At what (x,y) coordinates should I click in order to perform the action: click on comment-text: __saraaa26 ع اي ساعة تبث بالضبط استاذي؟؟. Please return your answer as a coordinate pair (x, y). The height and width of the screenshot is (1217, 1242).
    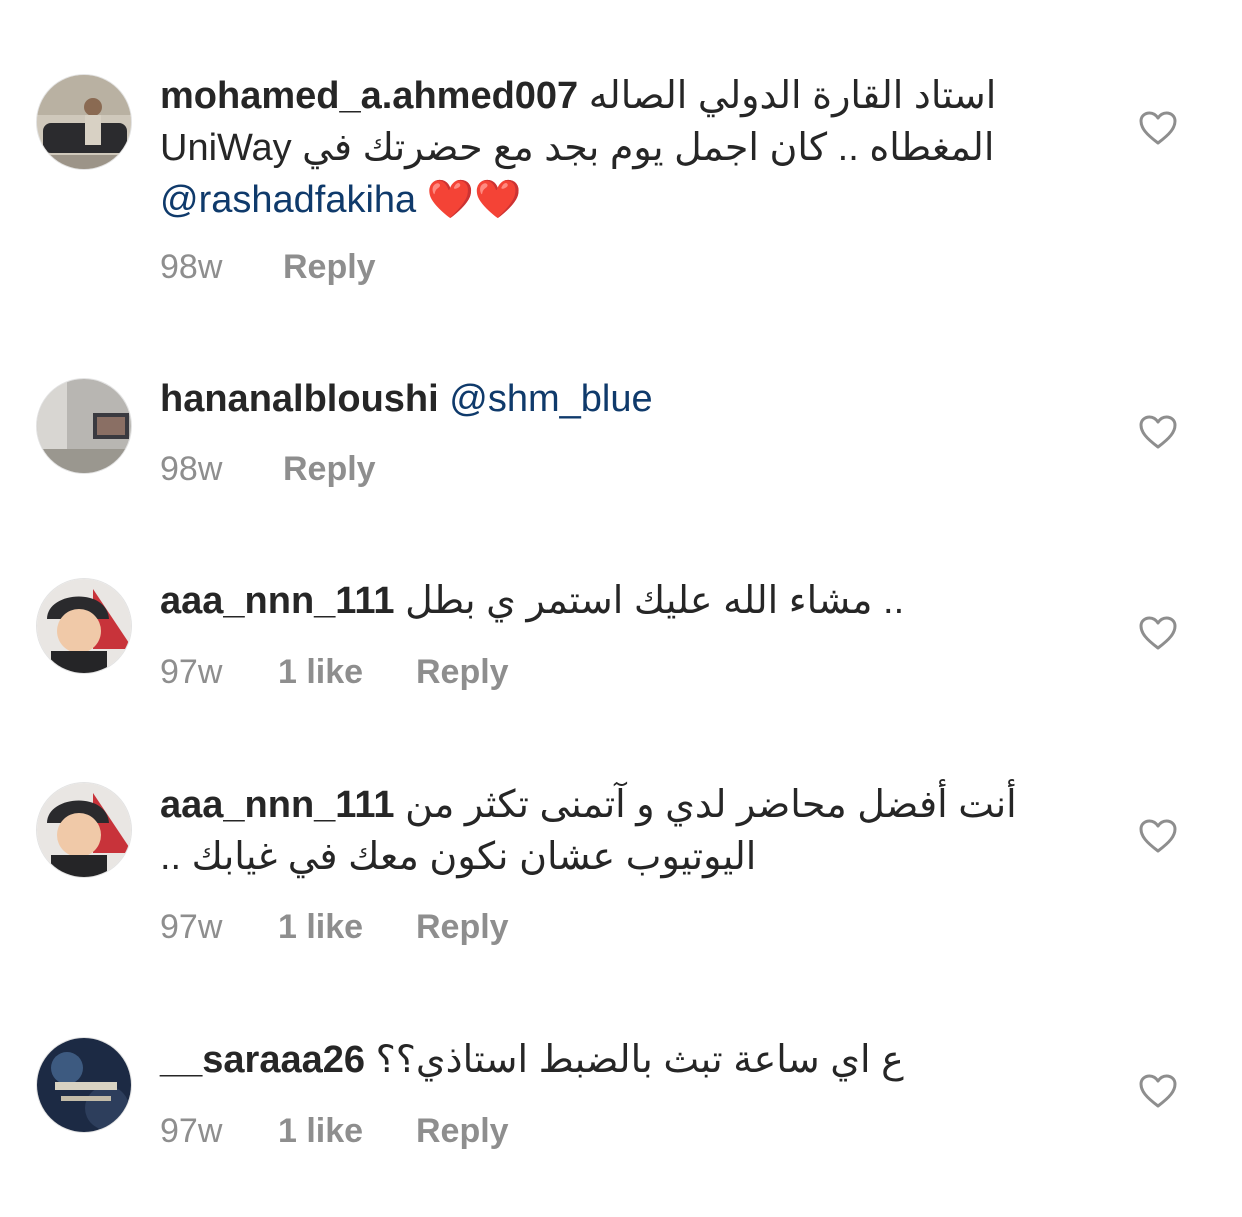
    Looking at the image, I should click on (625, 1060).